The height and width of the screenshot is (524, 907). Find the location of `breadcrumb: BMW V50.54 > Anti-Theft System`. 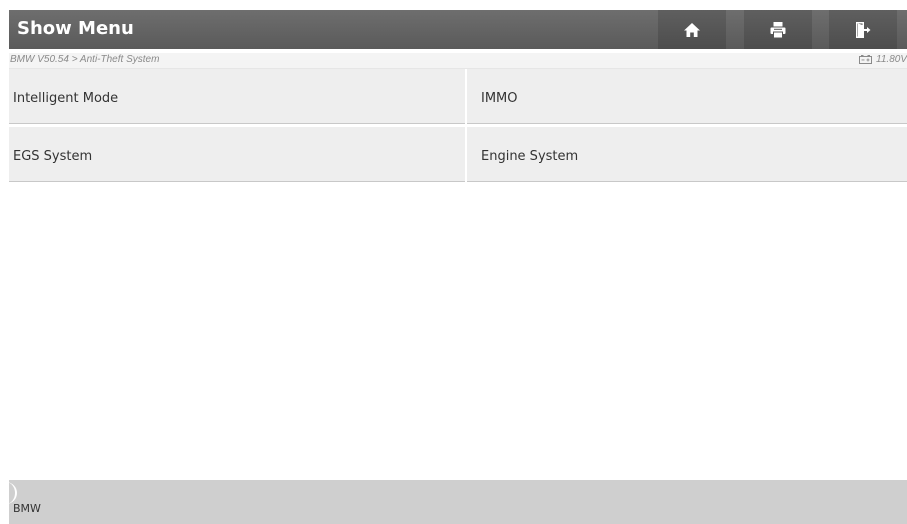

breadcrumb: BMW V50.54 > Anti-Theft System is located at coordinates (85, 59).